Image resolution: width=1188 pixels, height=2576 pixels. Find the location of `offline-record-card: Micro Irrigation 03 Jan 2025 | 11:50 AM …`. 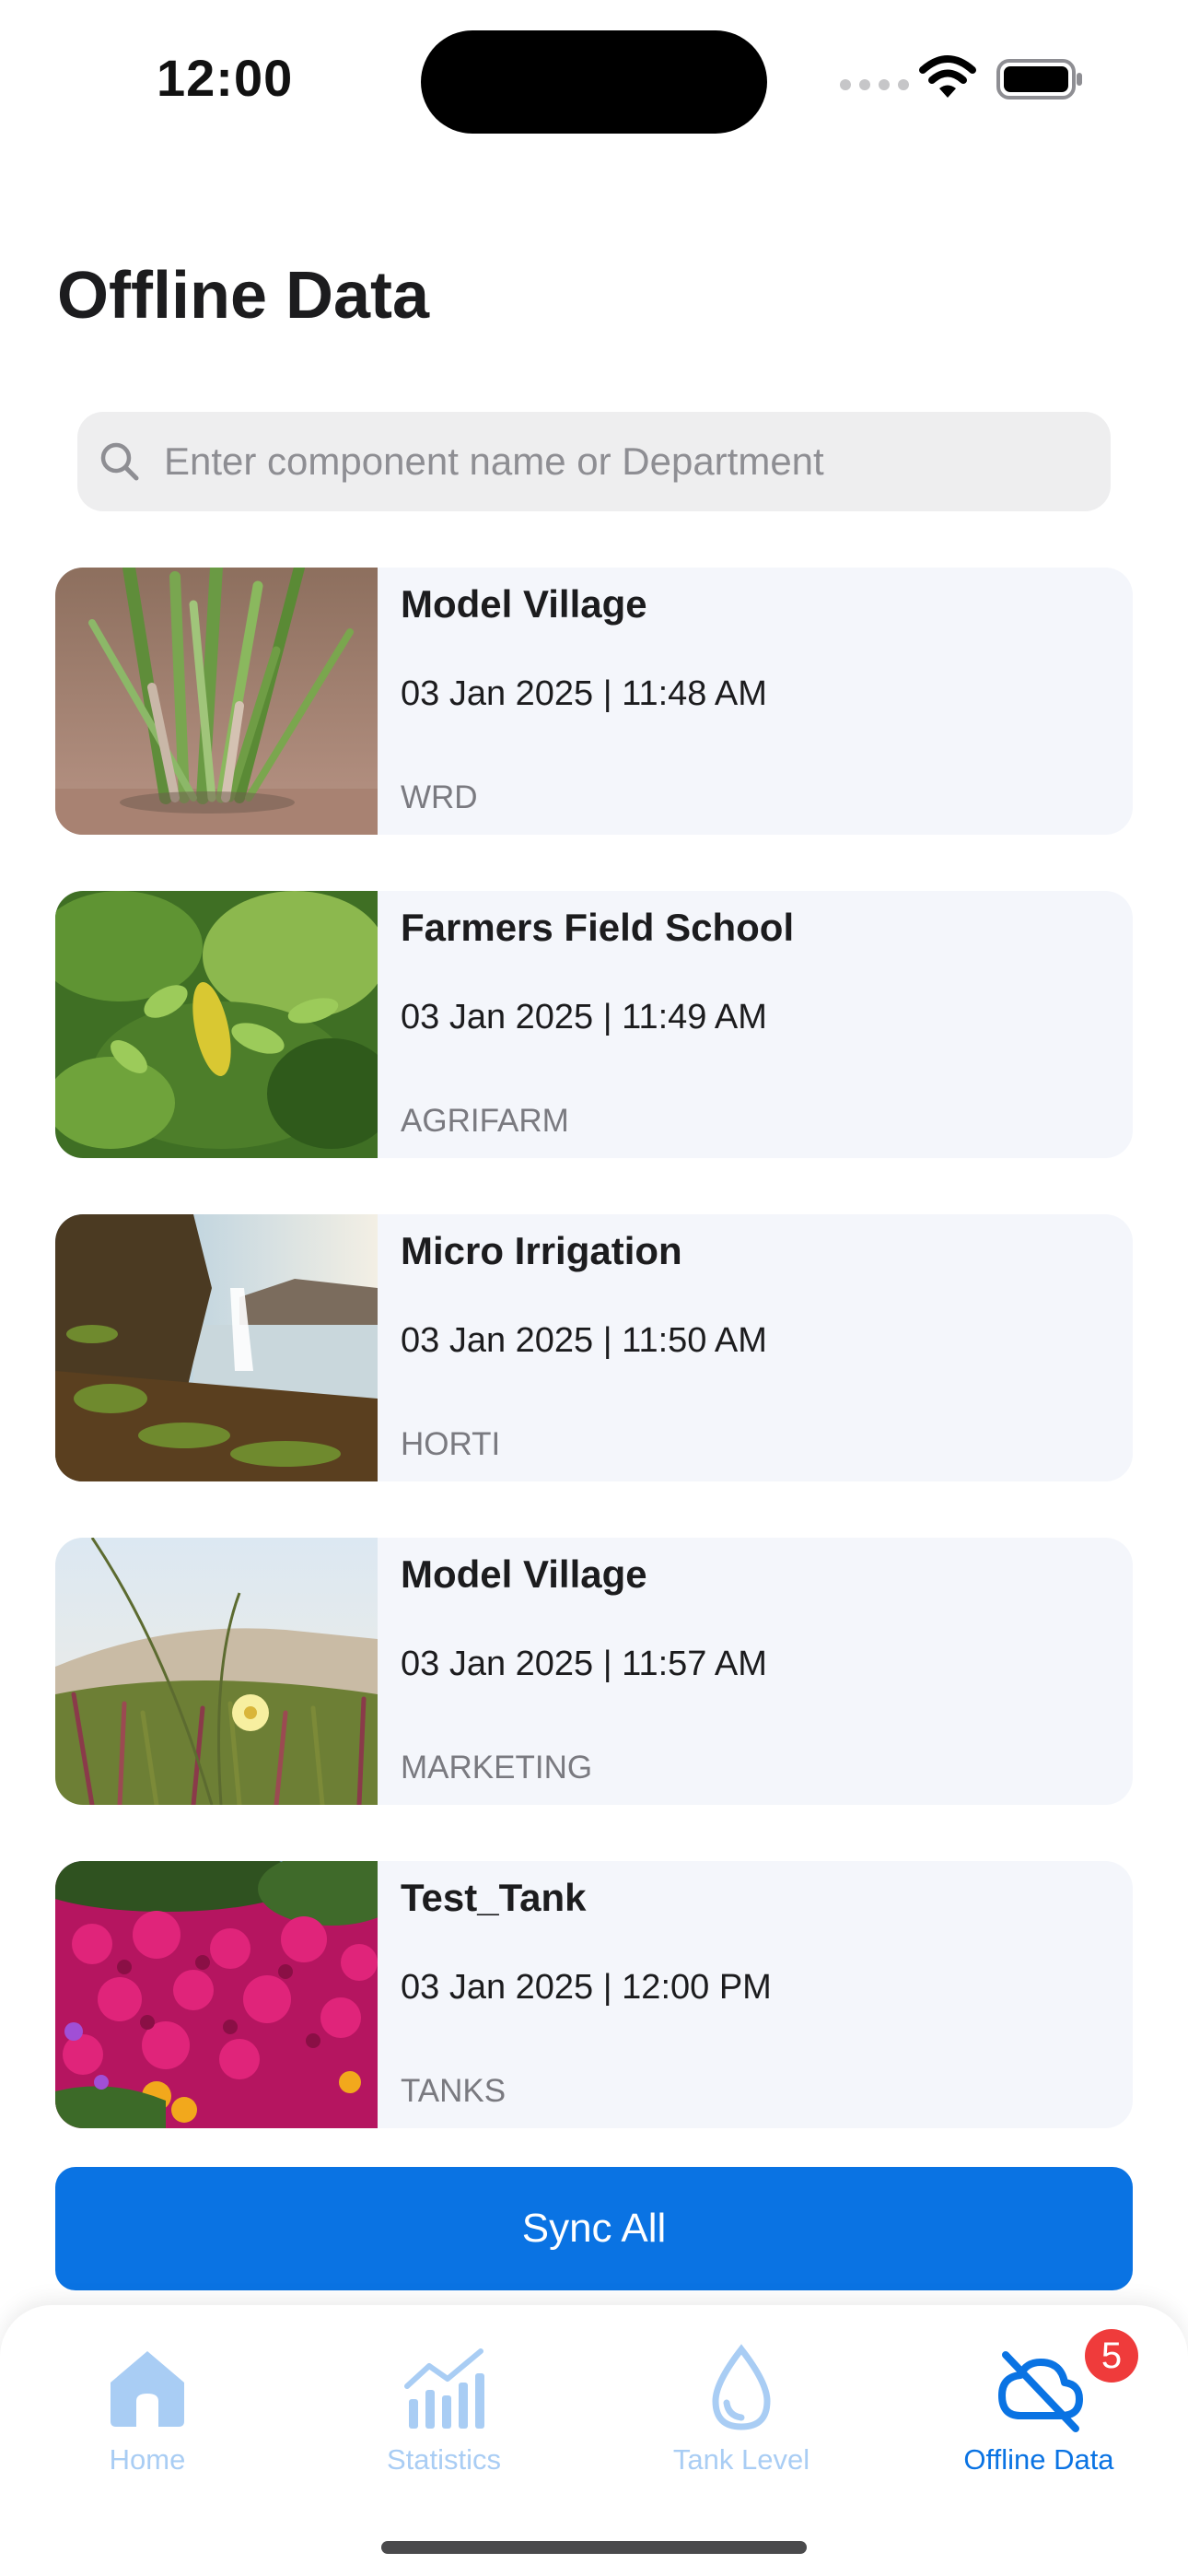

offline-record-card: Micro Irrigation 03 Jan 2025 | 11:50 AM … is located at coordinates (594, 1347).